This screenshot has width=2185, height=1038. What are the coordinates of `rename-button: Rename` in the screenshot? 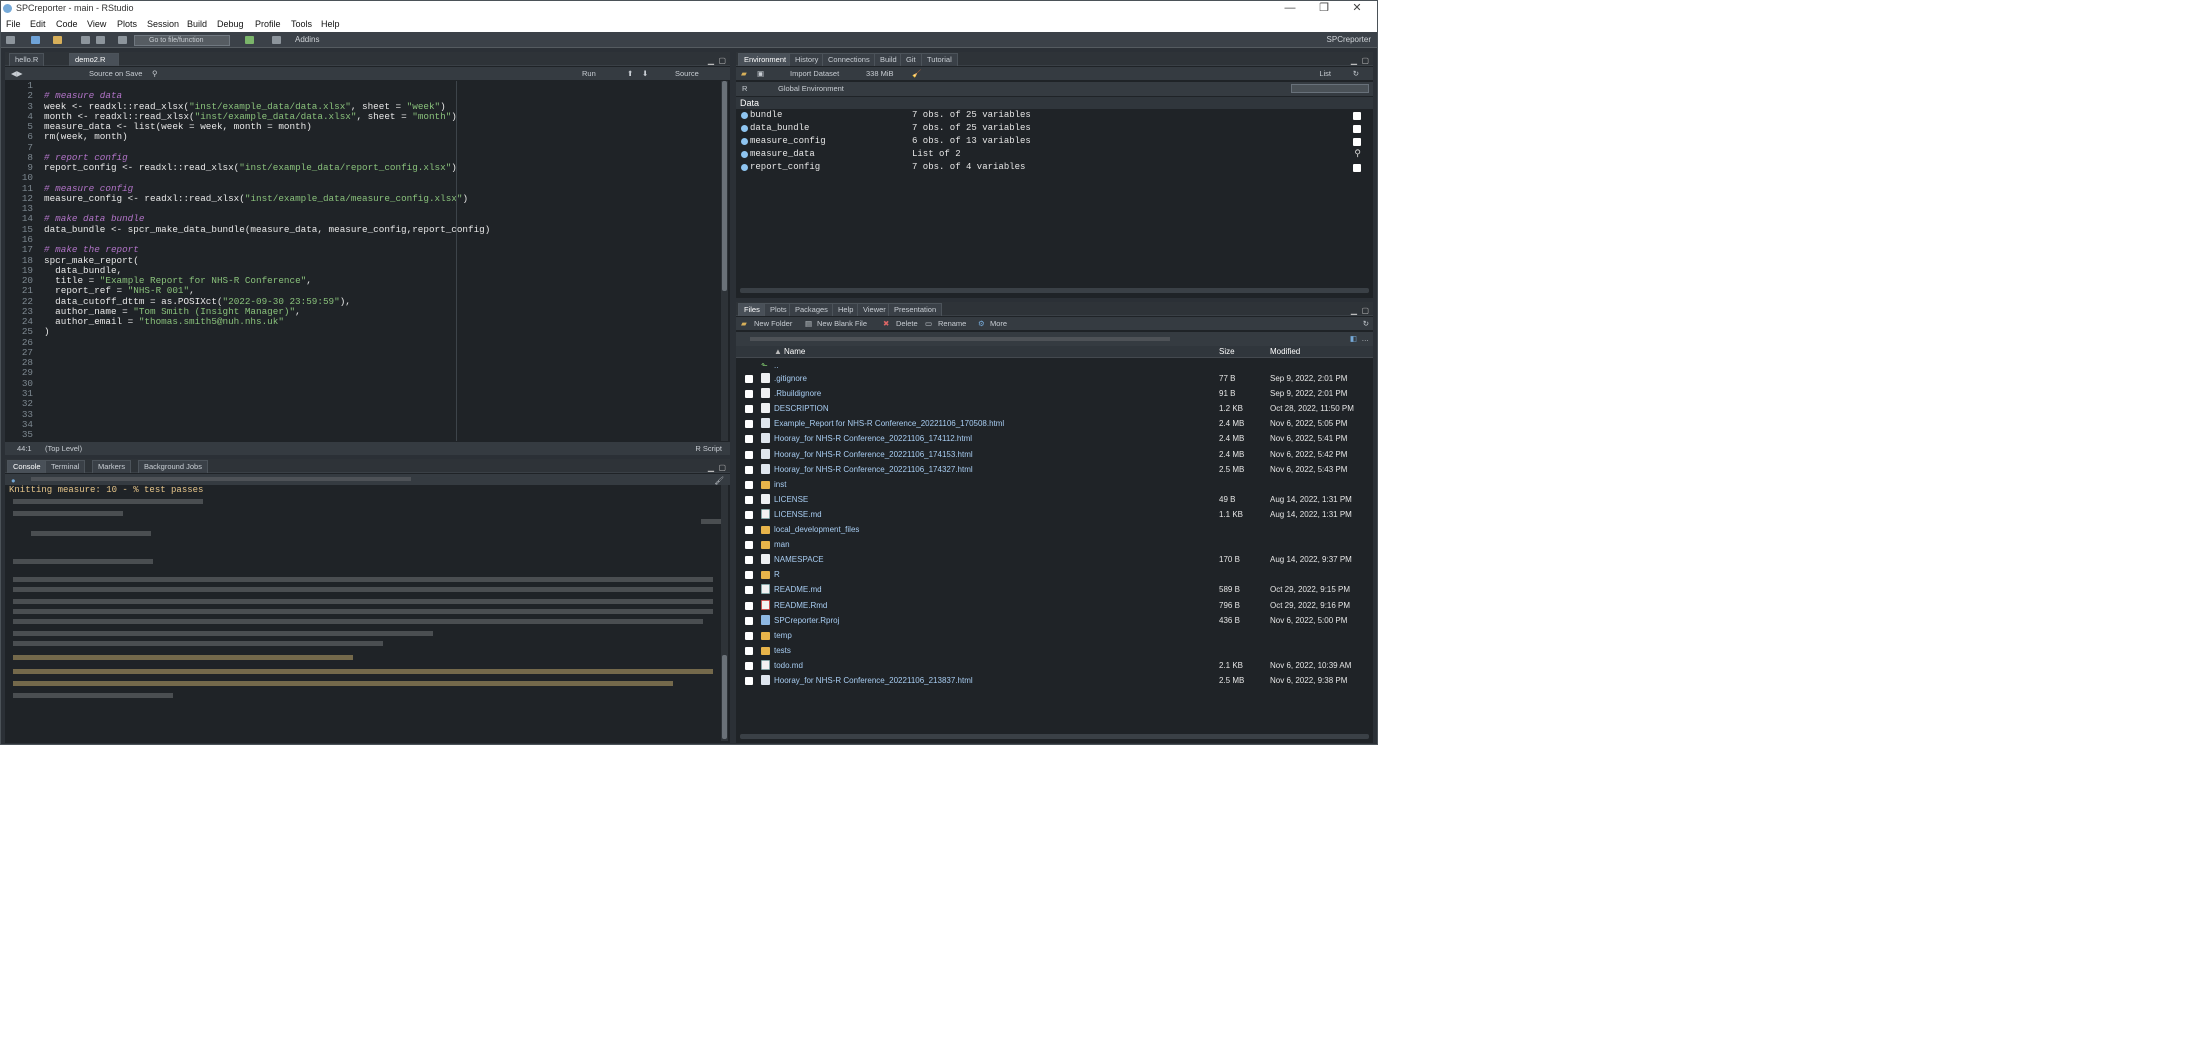 It's located at (952, 323).